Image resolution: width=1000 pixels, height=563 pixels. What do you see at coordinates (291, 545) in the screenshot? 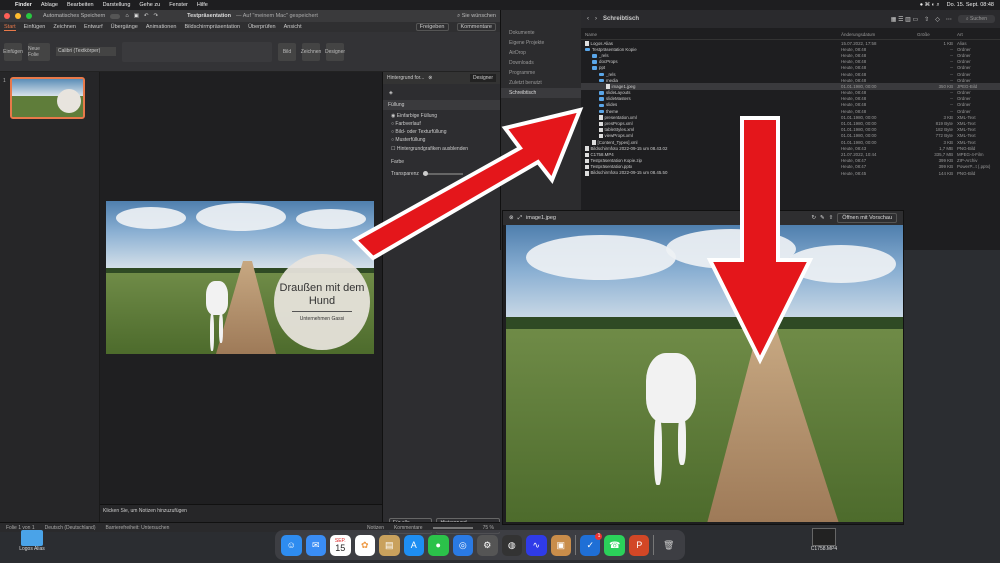
I see `finder-dock-icon: ☺` at bounding box center [291, 545].